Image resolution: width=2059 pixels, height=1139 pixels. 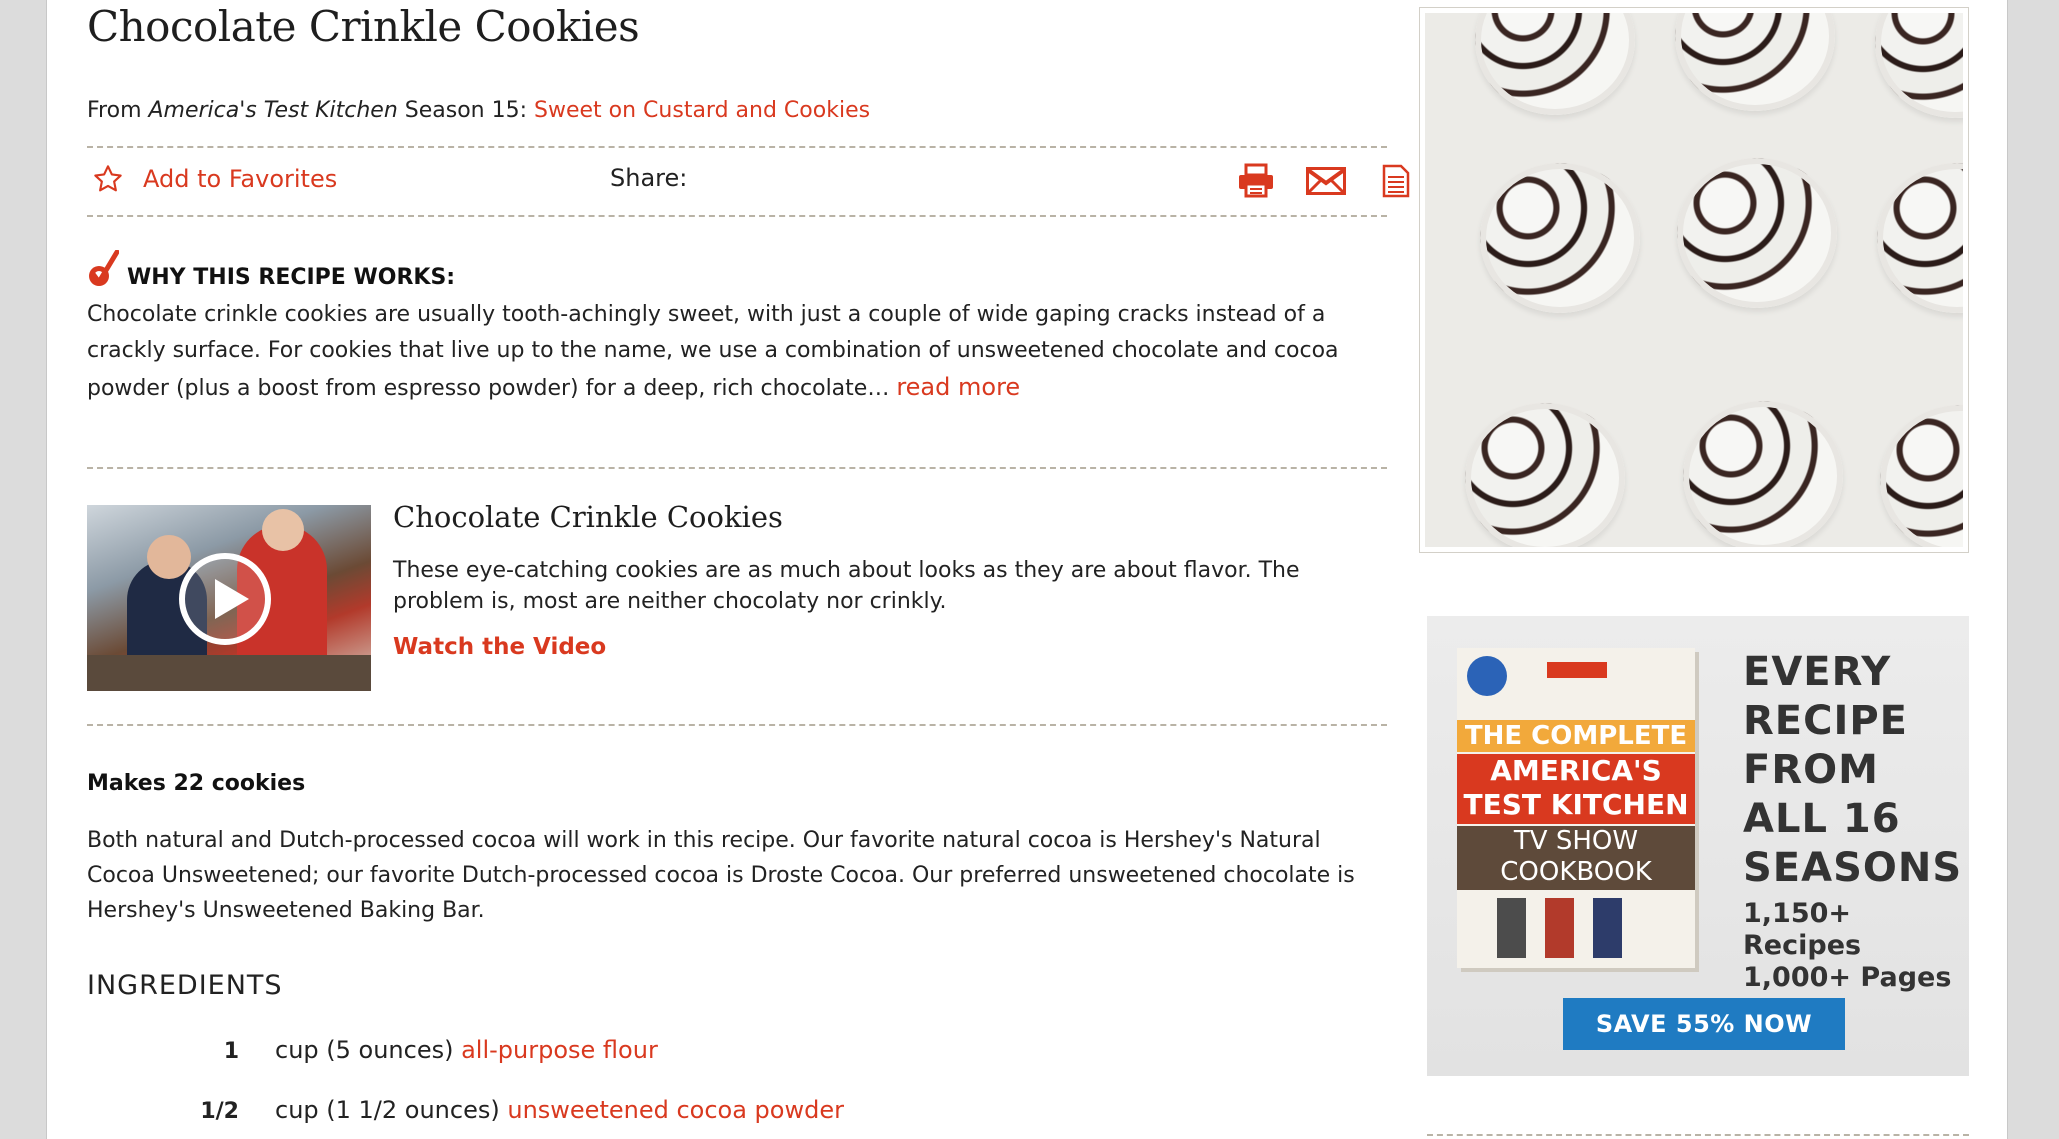 What do you see at coordinates (291, 277) in the screenshot?
I see `why-heading-text: WHY THIS RECIPE WORKS:` at bounding box center [291, 277].